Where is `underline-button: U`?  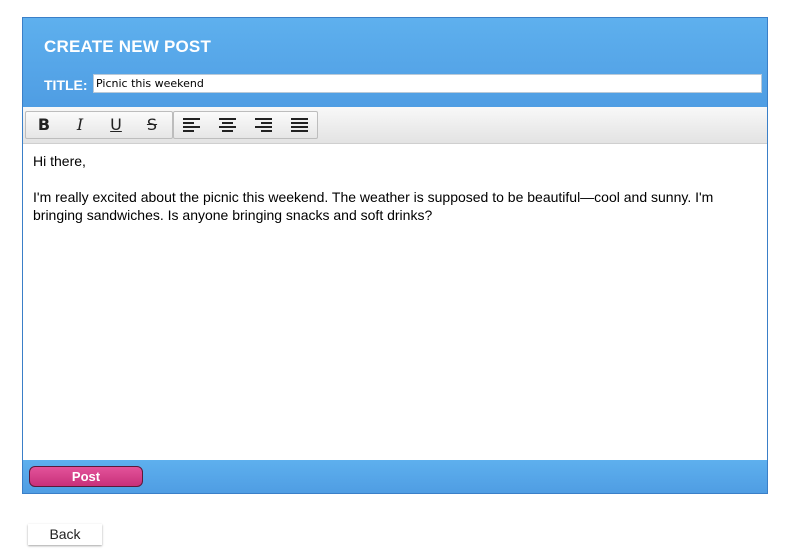 underline-button: U is located at coordinates (116, 125).